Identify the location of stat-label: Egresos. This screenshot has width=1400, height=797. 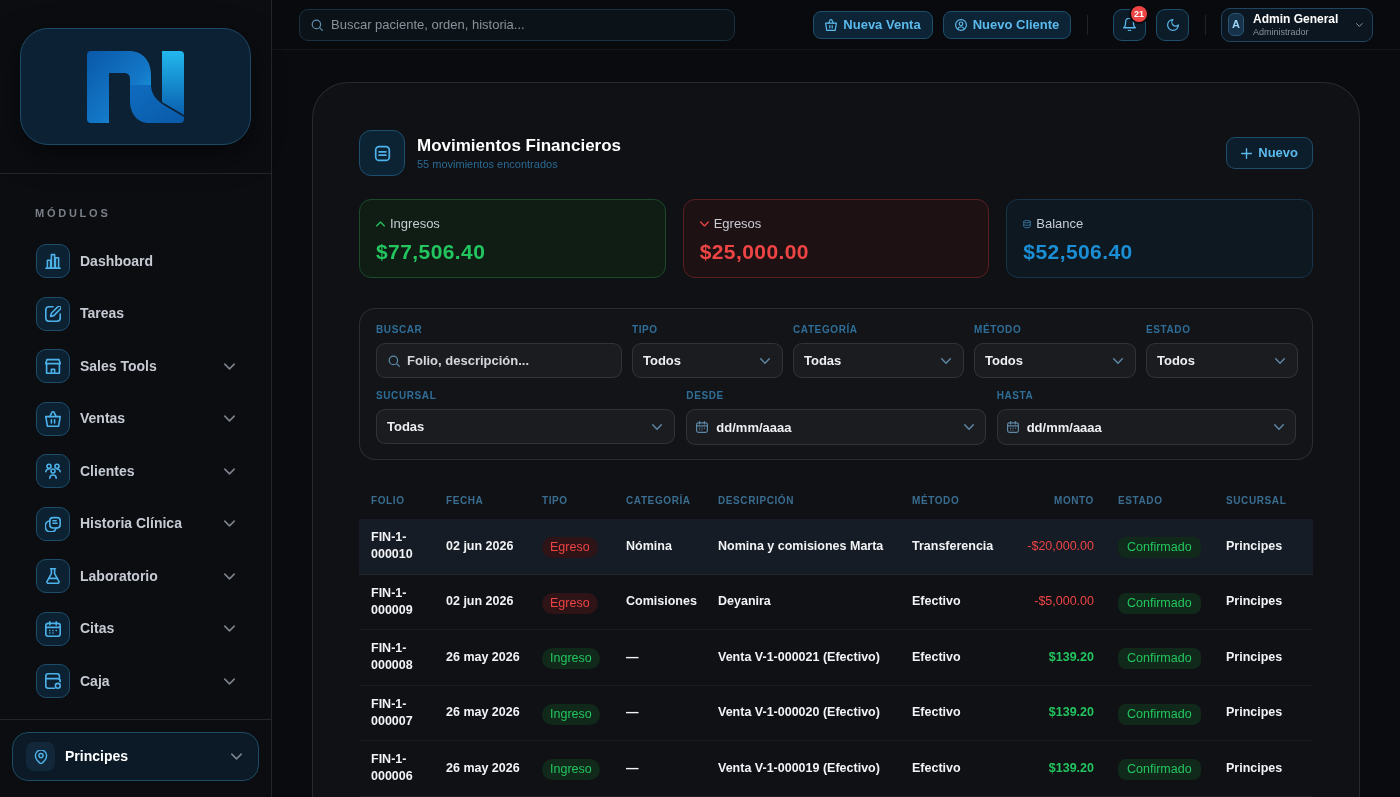
(737, 224).